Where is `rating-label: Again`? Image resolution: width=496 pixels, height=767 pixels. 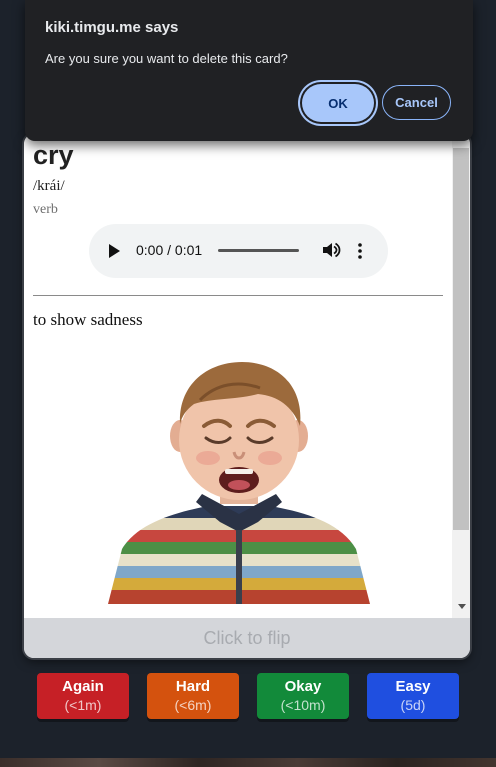 rating-label: Again is located at coordinates (83, 686).